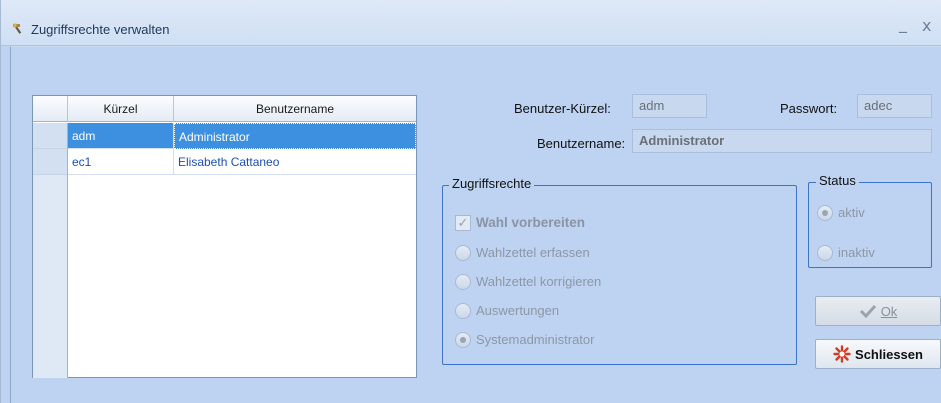 The height and width of the screenshot is (403, 941). What do you see at coordinates (894, 106) in the screenshot?
I see `passwort-field: adec` at bounding box center [894, 106].